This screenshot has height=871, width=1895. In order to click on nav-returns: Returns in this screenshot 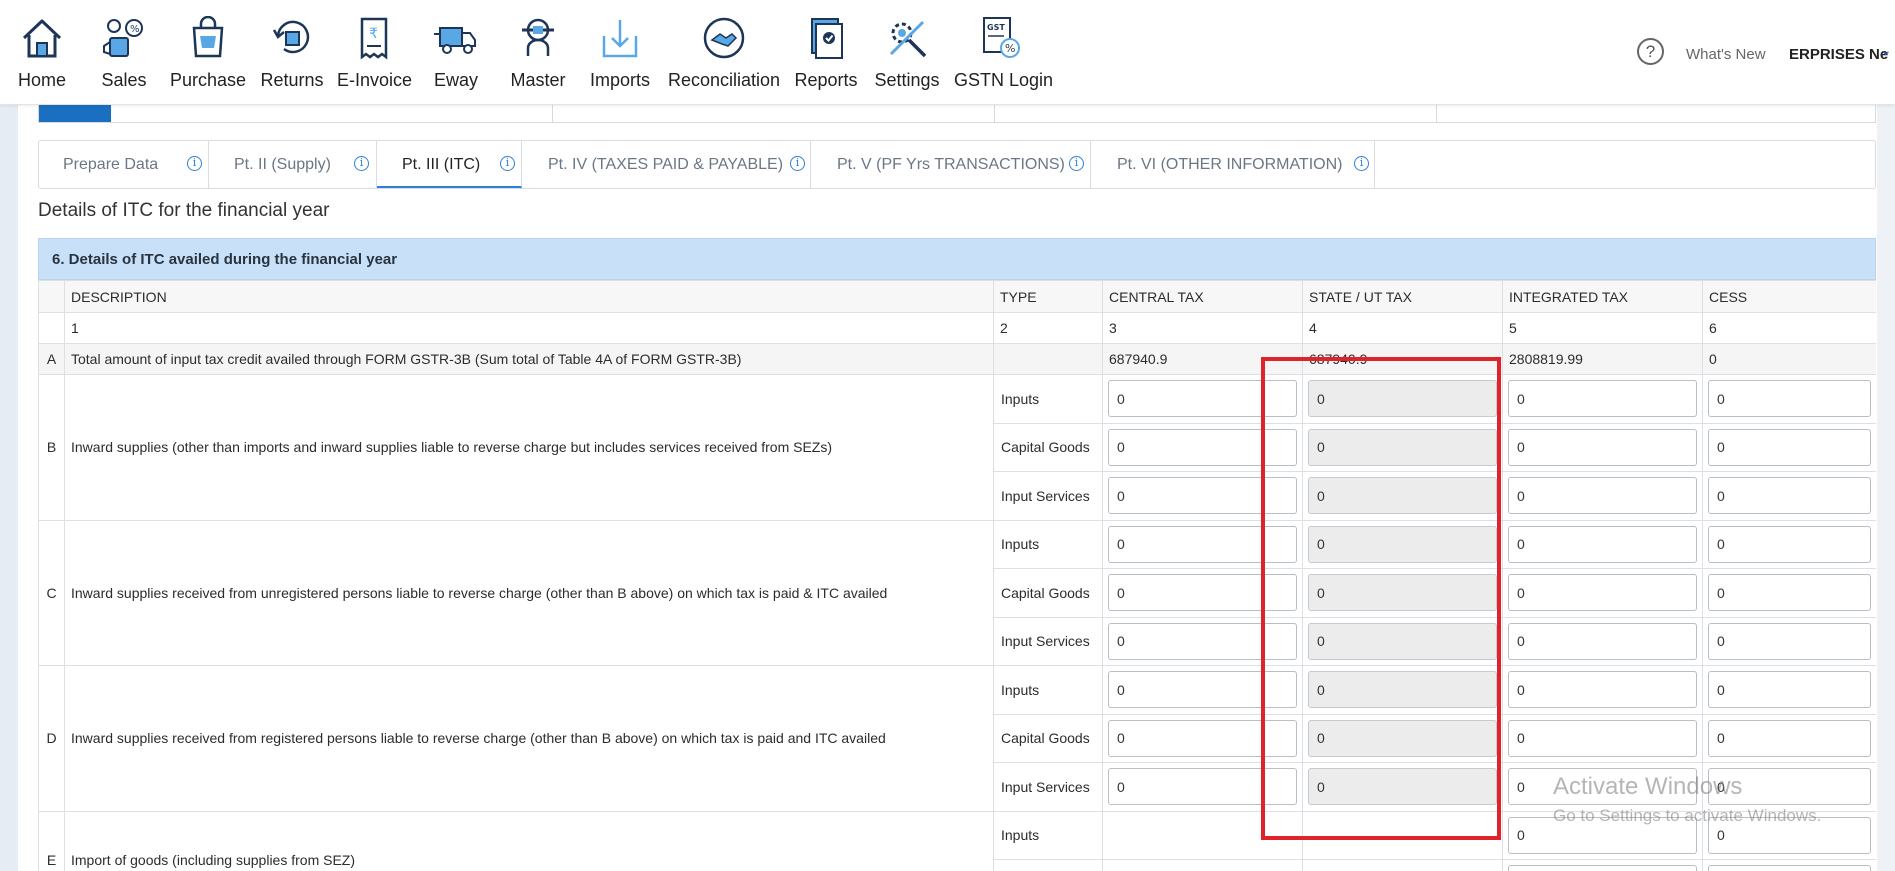, I will do `click(292, 53)`.